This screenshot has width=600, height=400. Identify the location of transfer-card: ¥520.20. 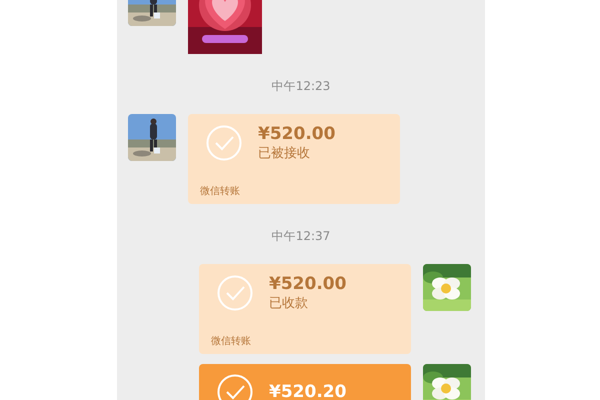
(305, 382).